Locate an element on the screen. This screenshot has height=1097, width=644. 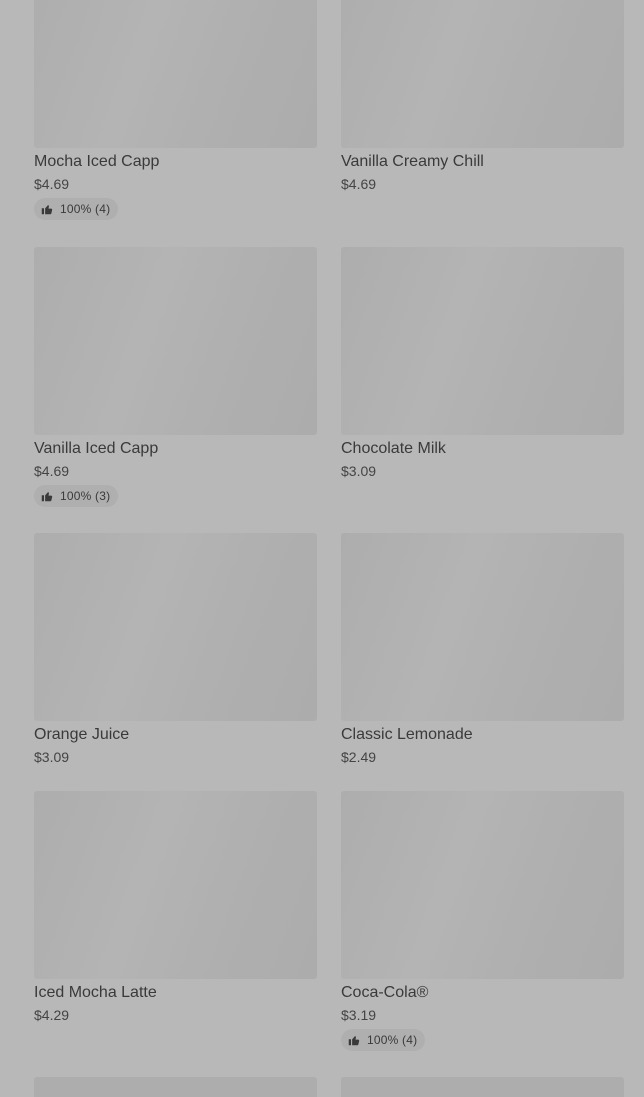
item-price: $4.29 is located at coordinates (52, 1015).